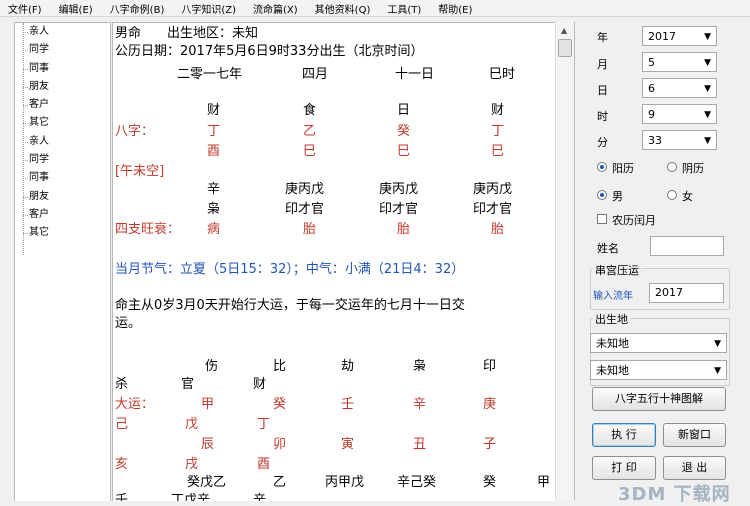 The height and width of the screenshot is (506, 750). What do you see at coordinates (62, 261) in the screenshot?
I see `category-tree: 亲人 同学 同事 朋友 客户 其它 亲人 同学 同事 朋友 客户 其它` at bounding box center [62, 261].